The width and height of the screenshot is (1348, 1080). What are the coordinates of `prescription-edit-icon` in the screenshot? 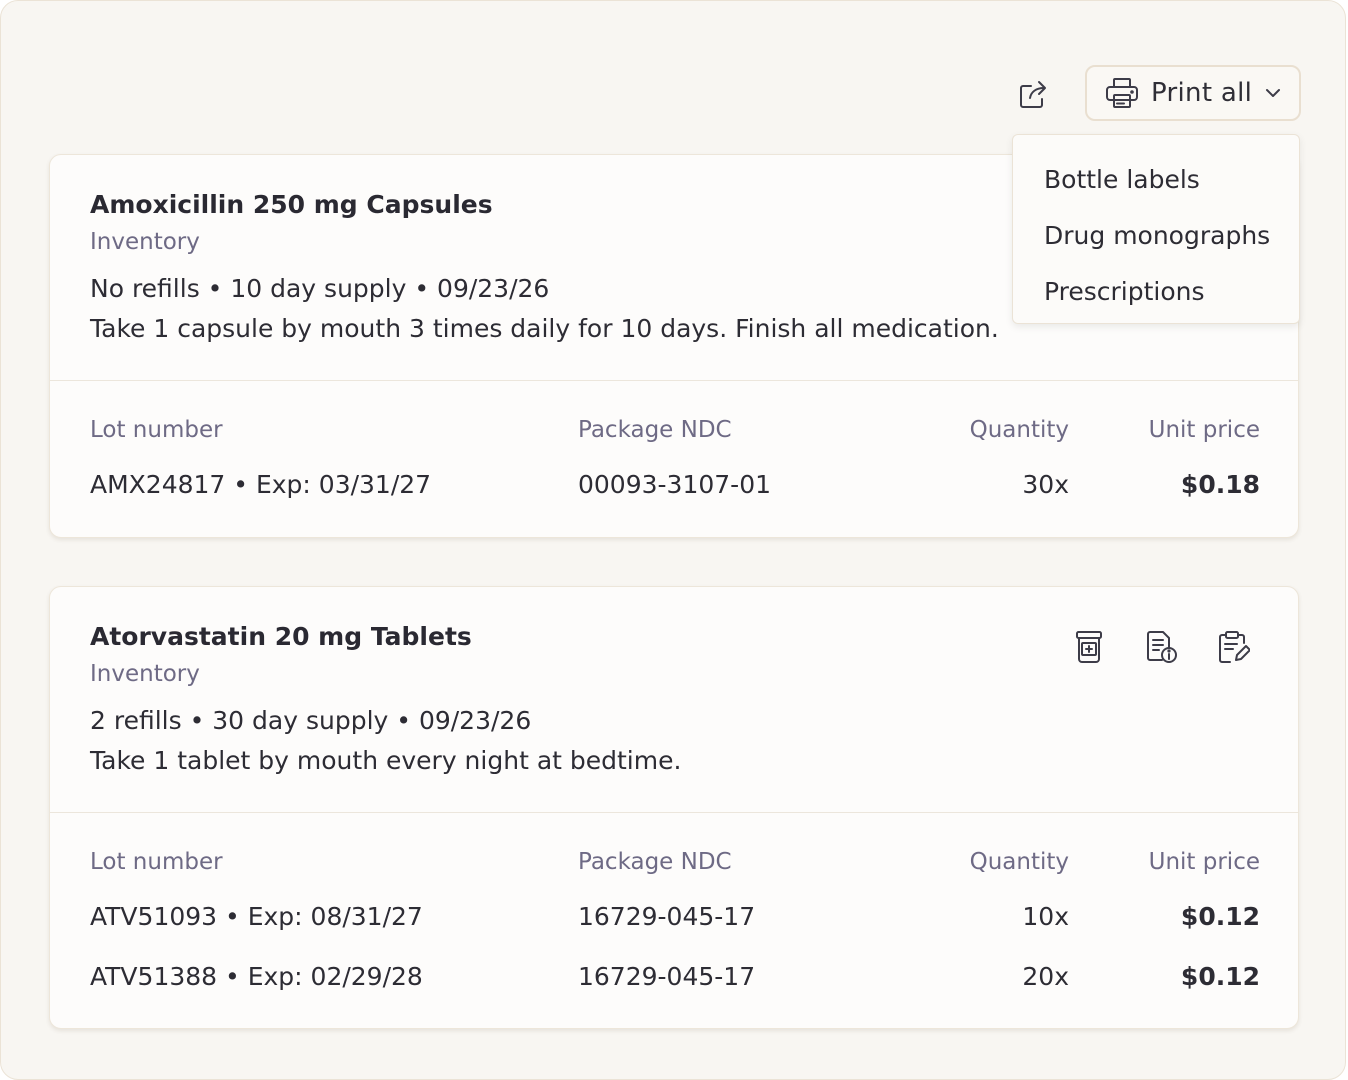 It's located at (1234, 647).